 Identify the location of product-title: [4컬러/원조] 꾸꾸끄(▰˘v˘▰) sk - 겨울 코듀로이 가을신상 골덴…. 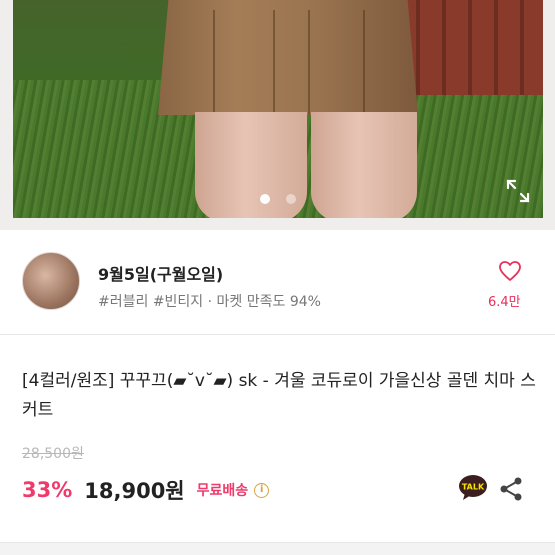
(279, 395).